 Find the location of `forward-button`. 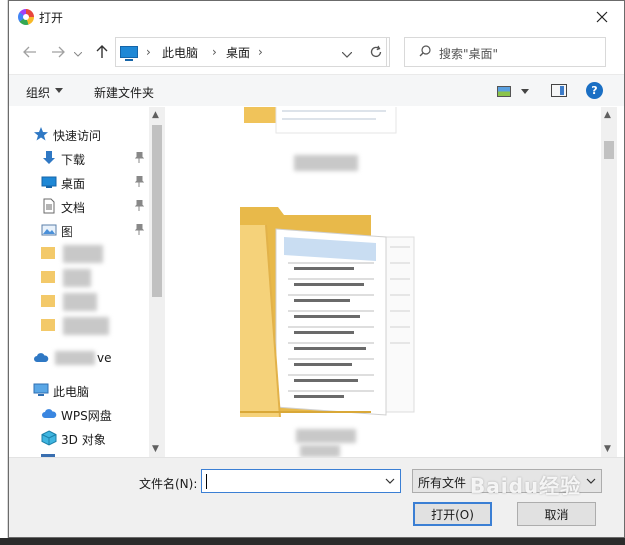

forward-button is located at coordinates (58, 52).